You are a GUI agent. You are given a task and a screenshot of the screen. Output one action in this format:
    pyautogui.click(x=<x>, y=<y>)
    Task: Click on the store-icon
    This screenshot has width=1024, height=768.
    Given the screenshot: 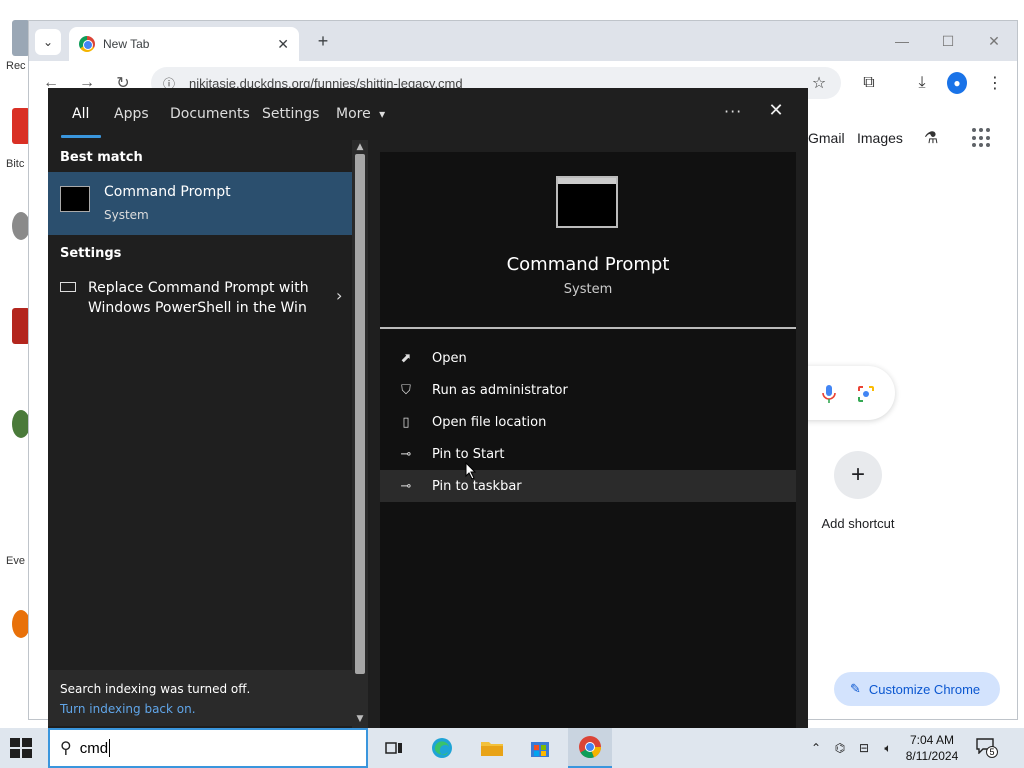 What is the action you would take?
    pyautogui.click(x=540, y=748)
    